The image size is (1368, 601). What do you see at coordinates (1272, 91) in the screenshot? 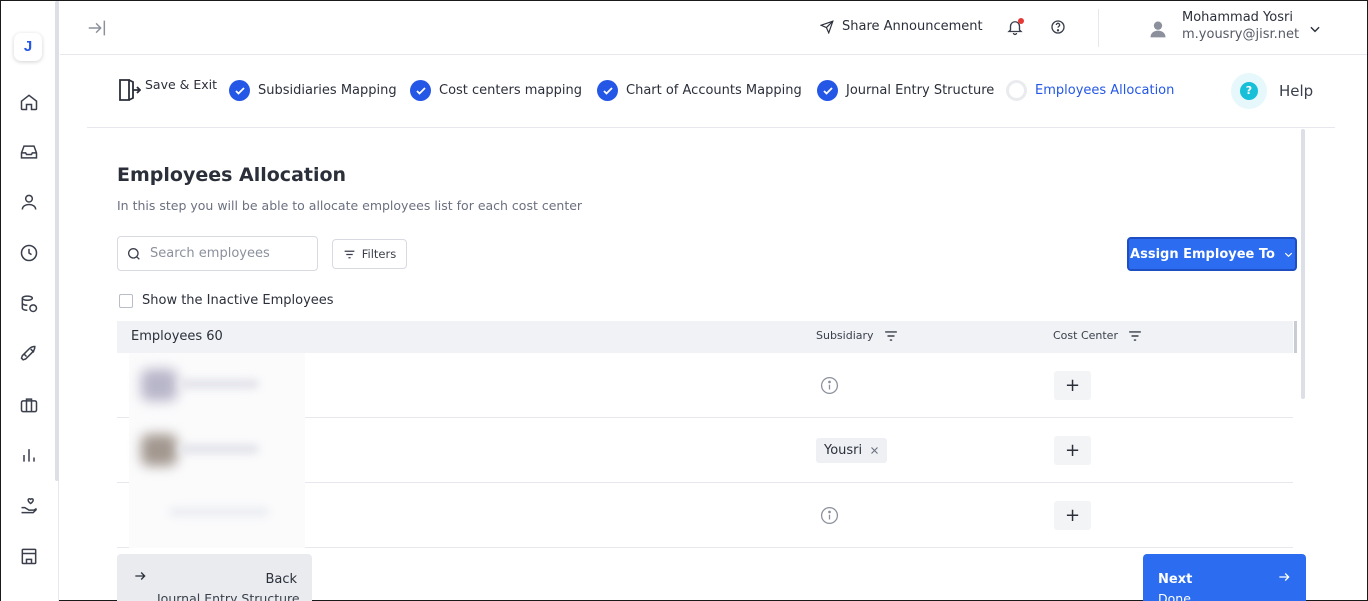
I see `help-button: ? Help` at bounding box center [1272, 91].